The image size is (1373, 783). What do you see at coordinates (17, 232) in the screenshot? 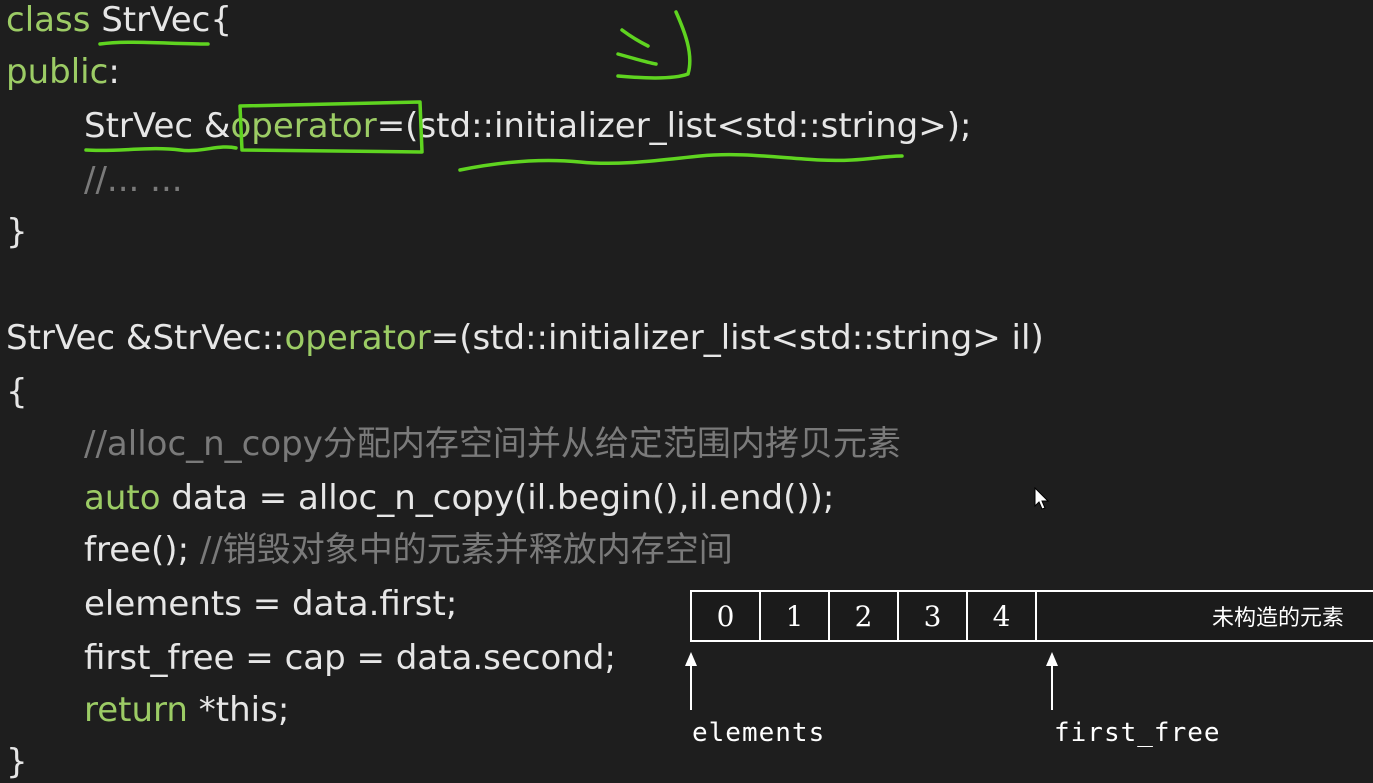
I see `code-line-5: }` at bounding box center [17, 232].